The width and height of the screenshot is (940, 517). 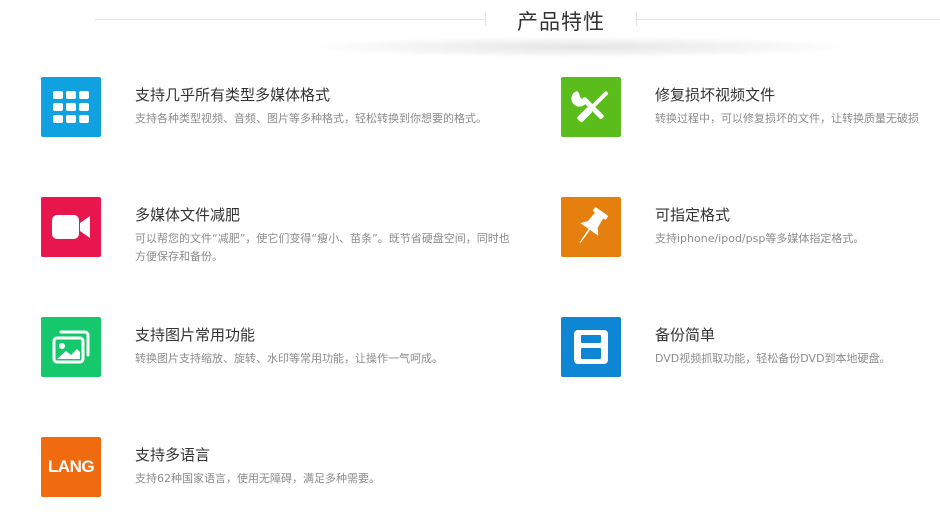 What do you see at coordinates (195, 335) in the screenshot?
I see `feature-title: 支持图片常用功能` at bounding box center [195, 335].